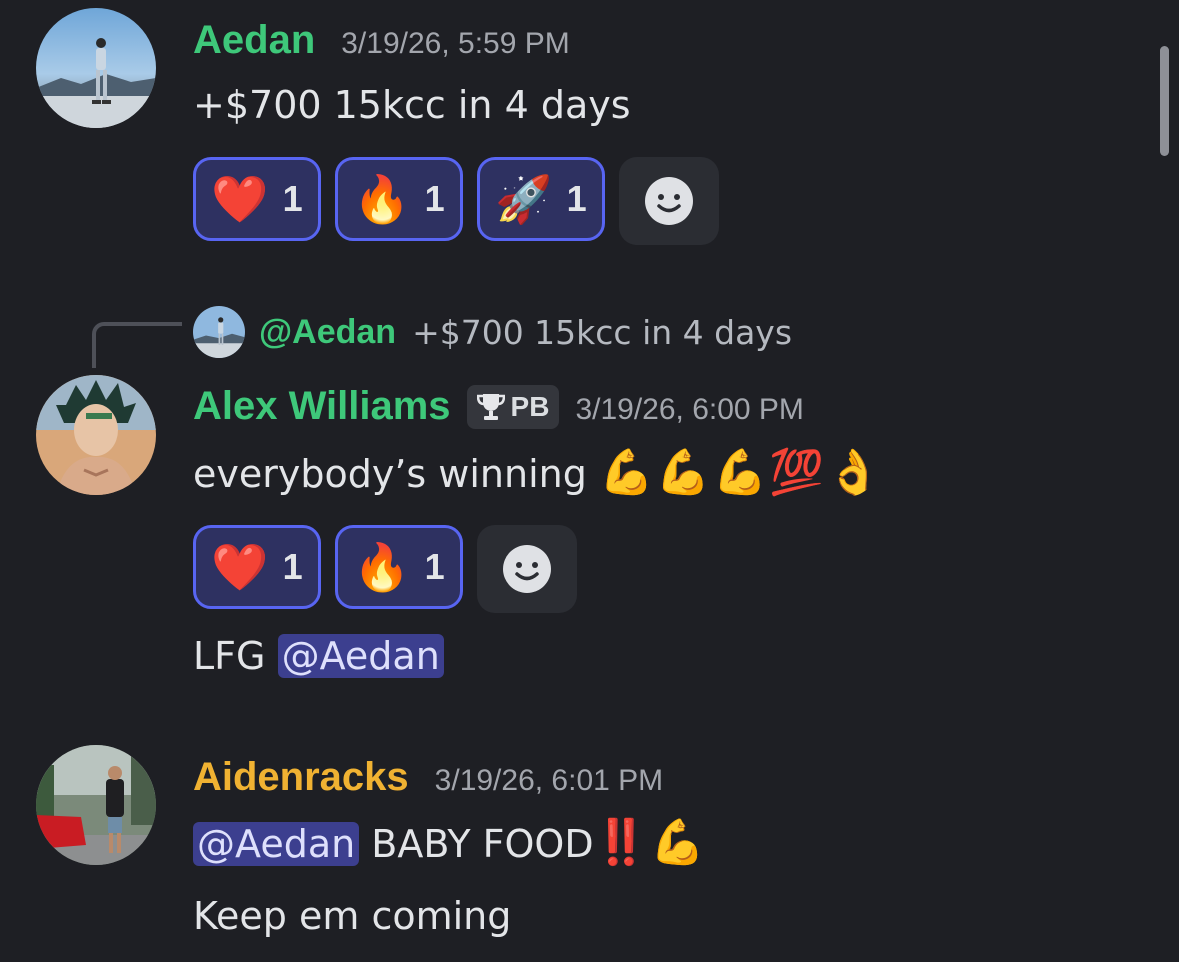  Describe the element at coordinates (1164, 101) in the screenshot. I see `scrollbar-thumb` at that location.